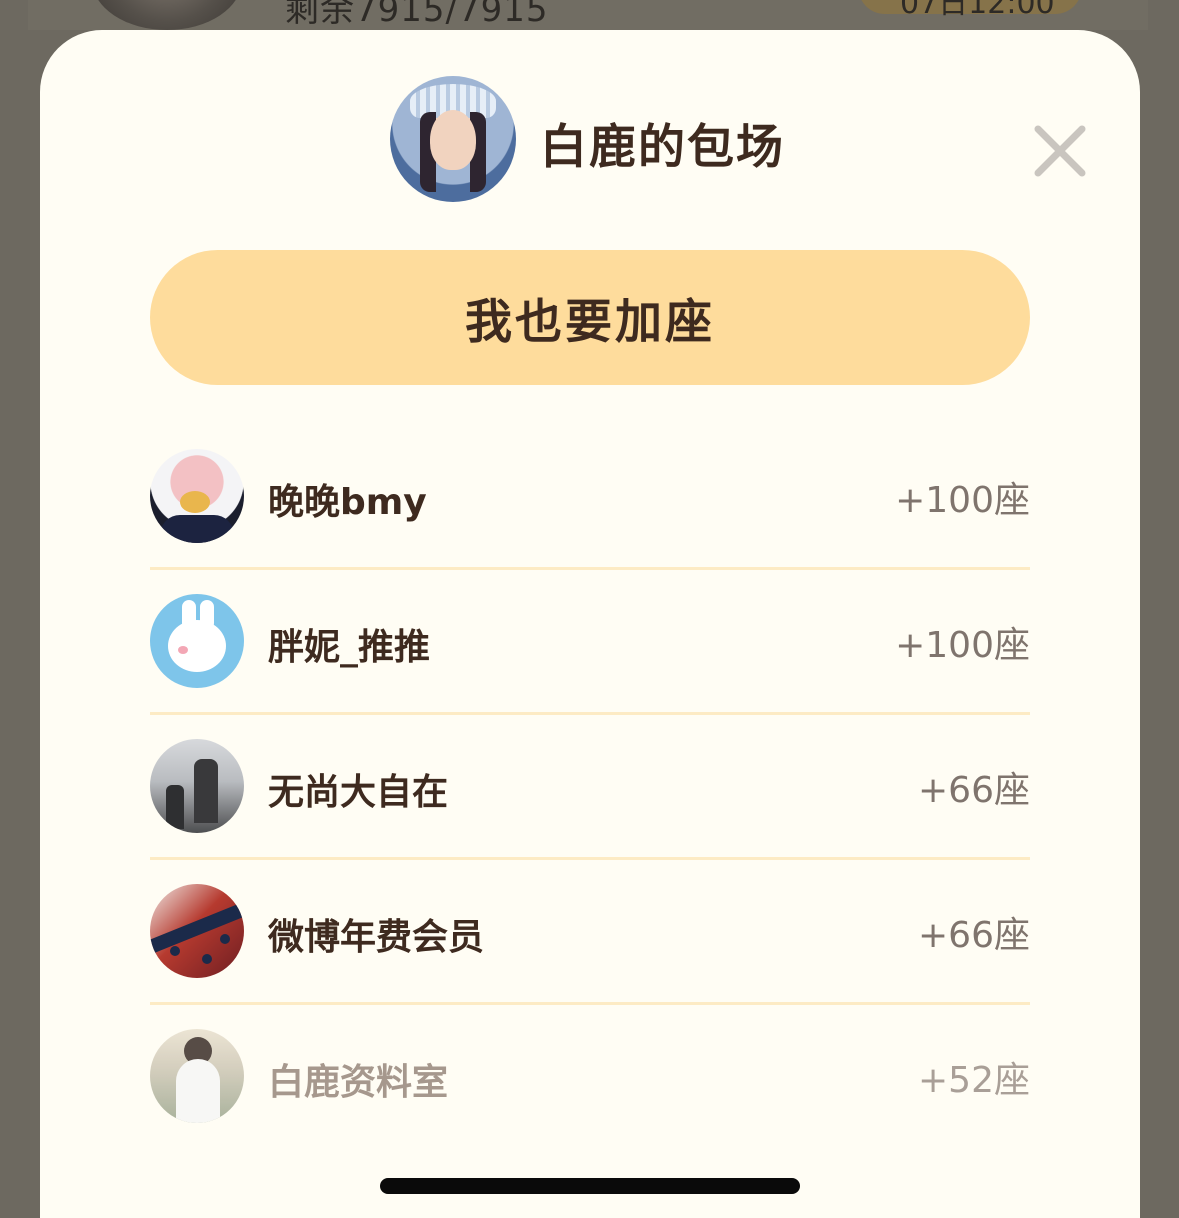  I want to click on girl-body, so click(198, 1091).